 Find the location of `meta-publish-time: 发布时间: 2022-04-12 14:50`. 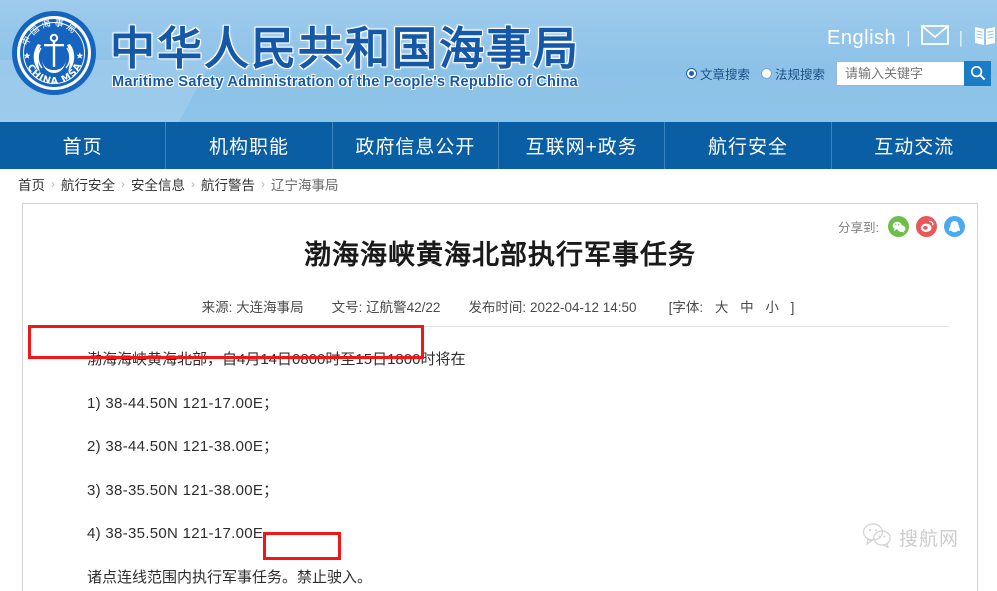

meta-publish-time: 发布时间: 2022-04-12 14:50 is located at coordinates (552, 306).